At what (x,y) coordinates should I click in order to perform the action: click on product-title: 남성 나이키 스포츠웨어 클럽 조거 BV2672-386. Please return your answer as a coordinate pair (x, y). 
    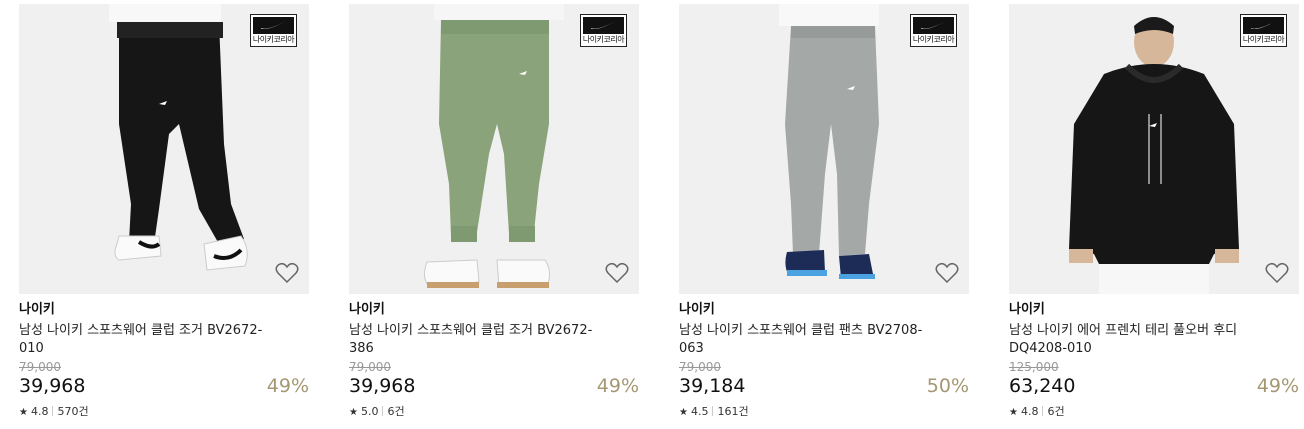
    Looking at the image, I should click on (474, 340).